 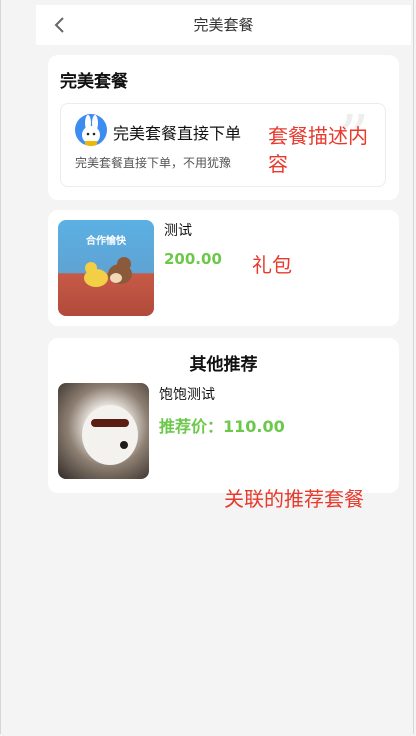 What do you see at coordinates (222, 426) in the screenshot?
I see `recommend-price: 推荐价：110.00` at bounding box center [222, 426].